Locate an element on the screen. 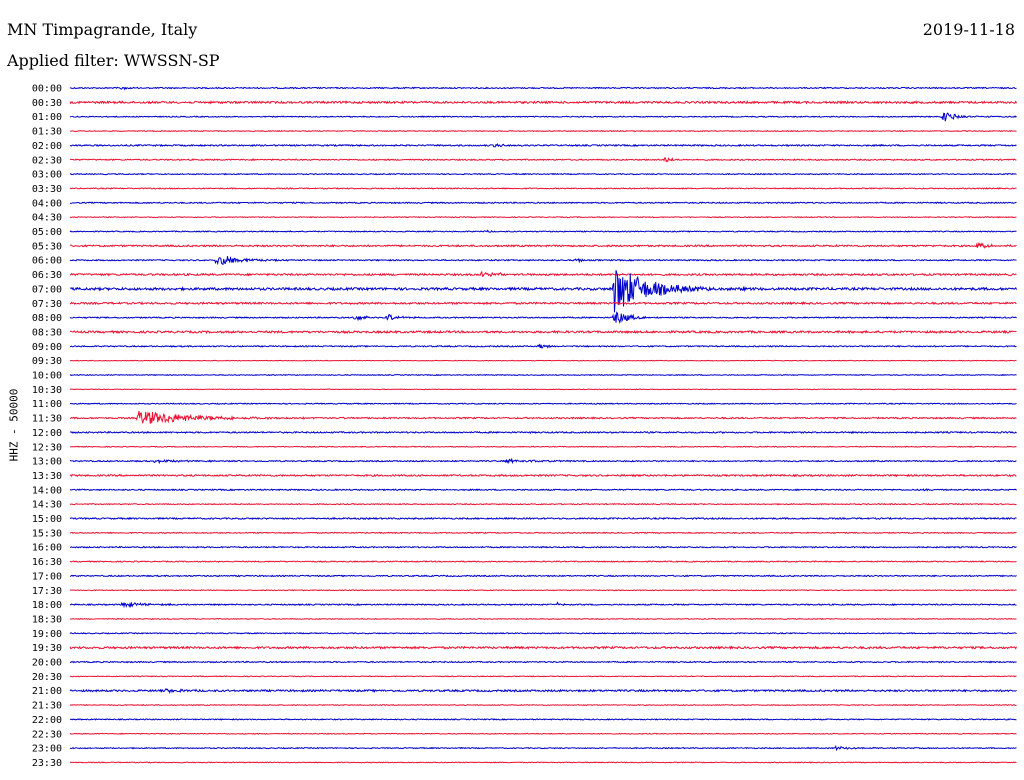  time-tick-label: 20:30 is located at coordinates (47, 677).